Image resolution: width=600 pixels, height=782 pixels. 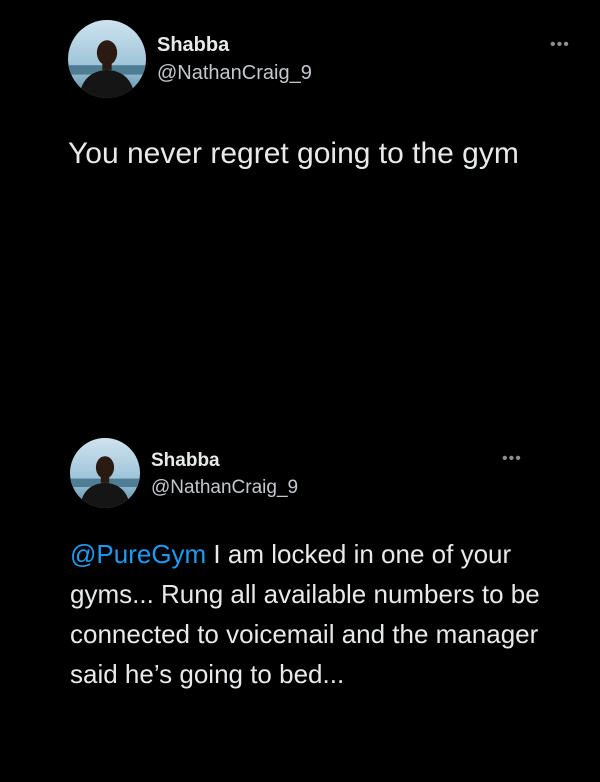 I want to click on tweet-text: You never regret going to the gym, so click(x=293, y=153).